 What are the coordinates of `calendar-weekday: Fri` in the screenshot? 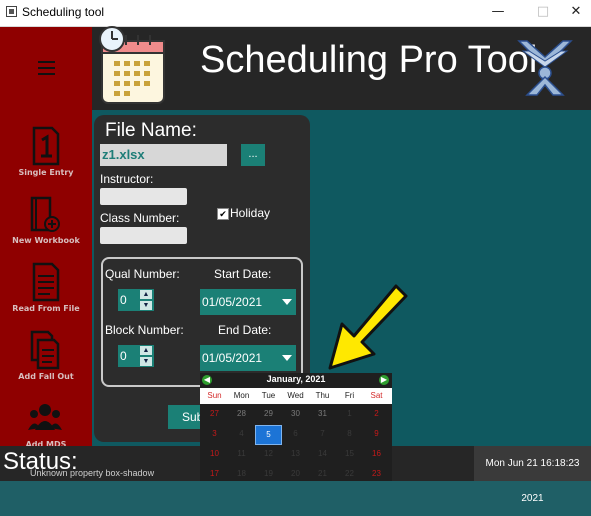 It's located at (349, 395).